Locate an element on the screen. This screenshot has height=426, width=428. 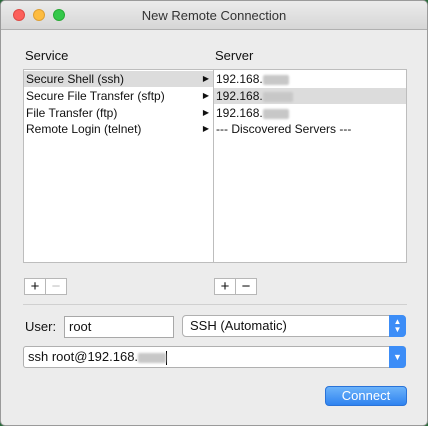
window-title: New Remote Connection is located at coordinates (214, 15).